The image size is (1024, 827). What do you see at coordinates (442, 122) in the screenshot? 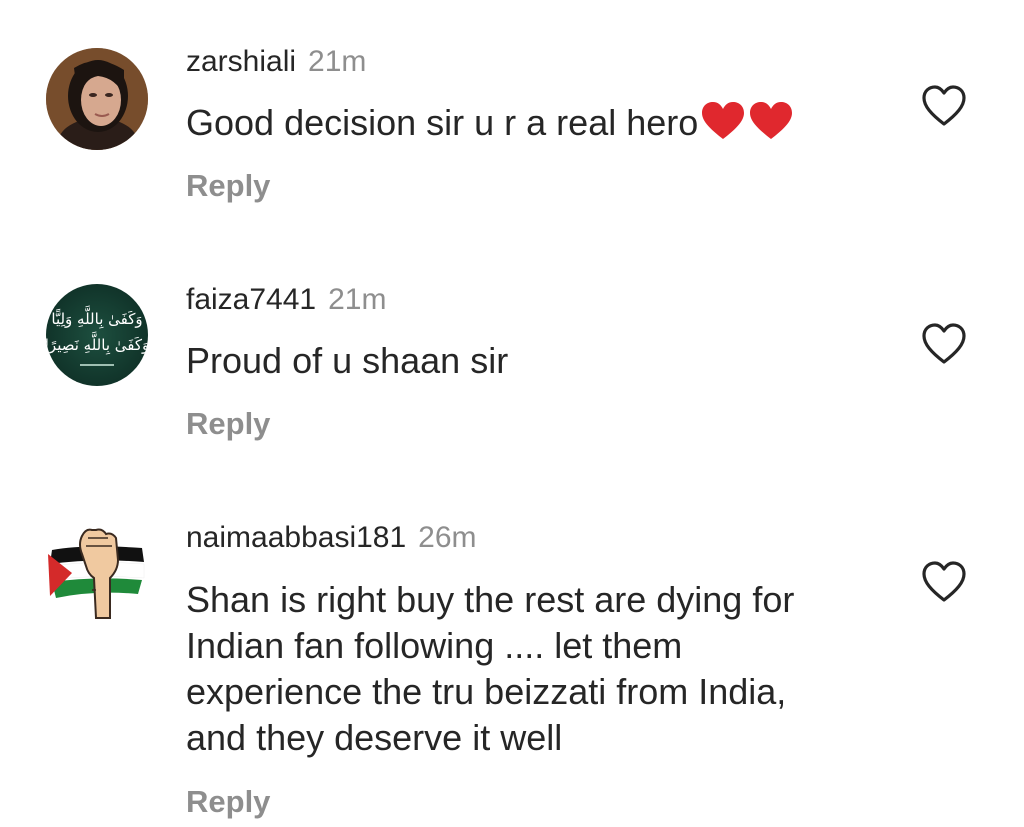
I see `comment-body: Good decision sir u r a real hero` at bounding box center [442, 122].